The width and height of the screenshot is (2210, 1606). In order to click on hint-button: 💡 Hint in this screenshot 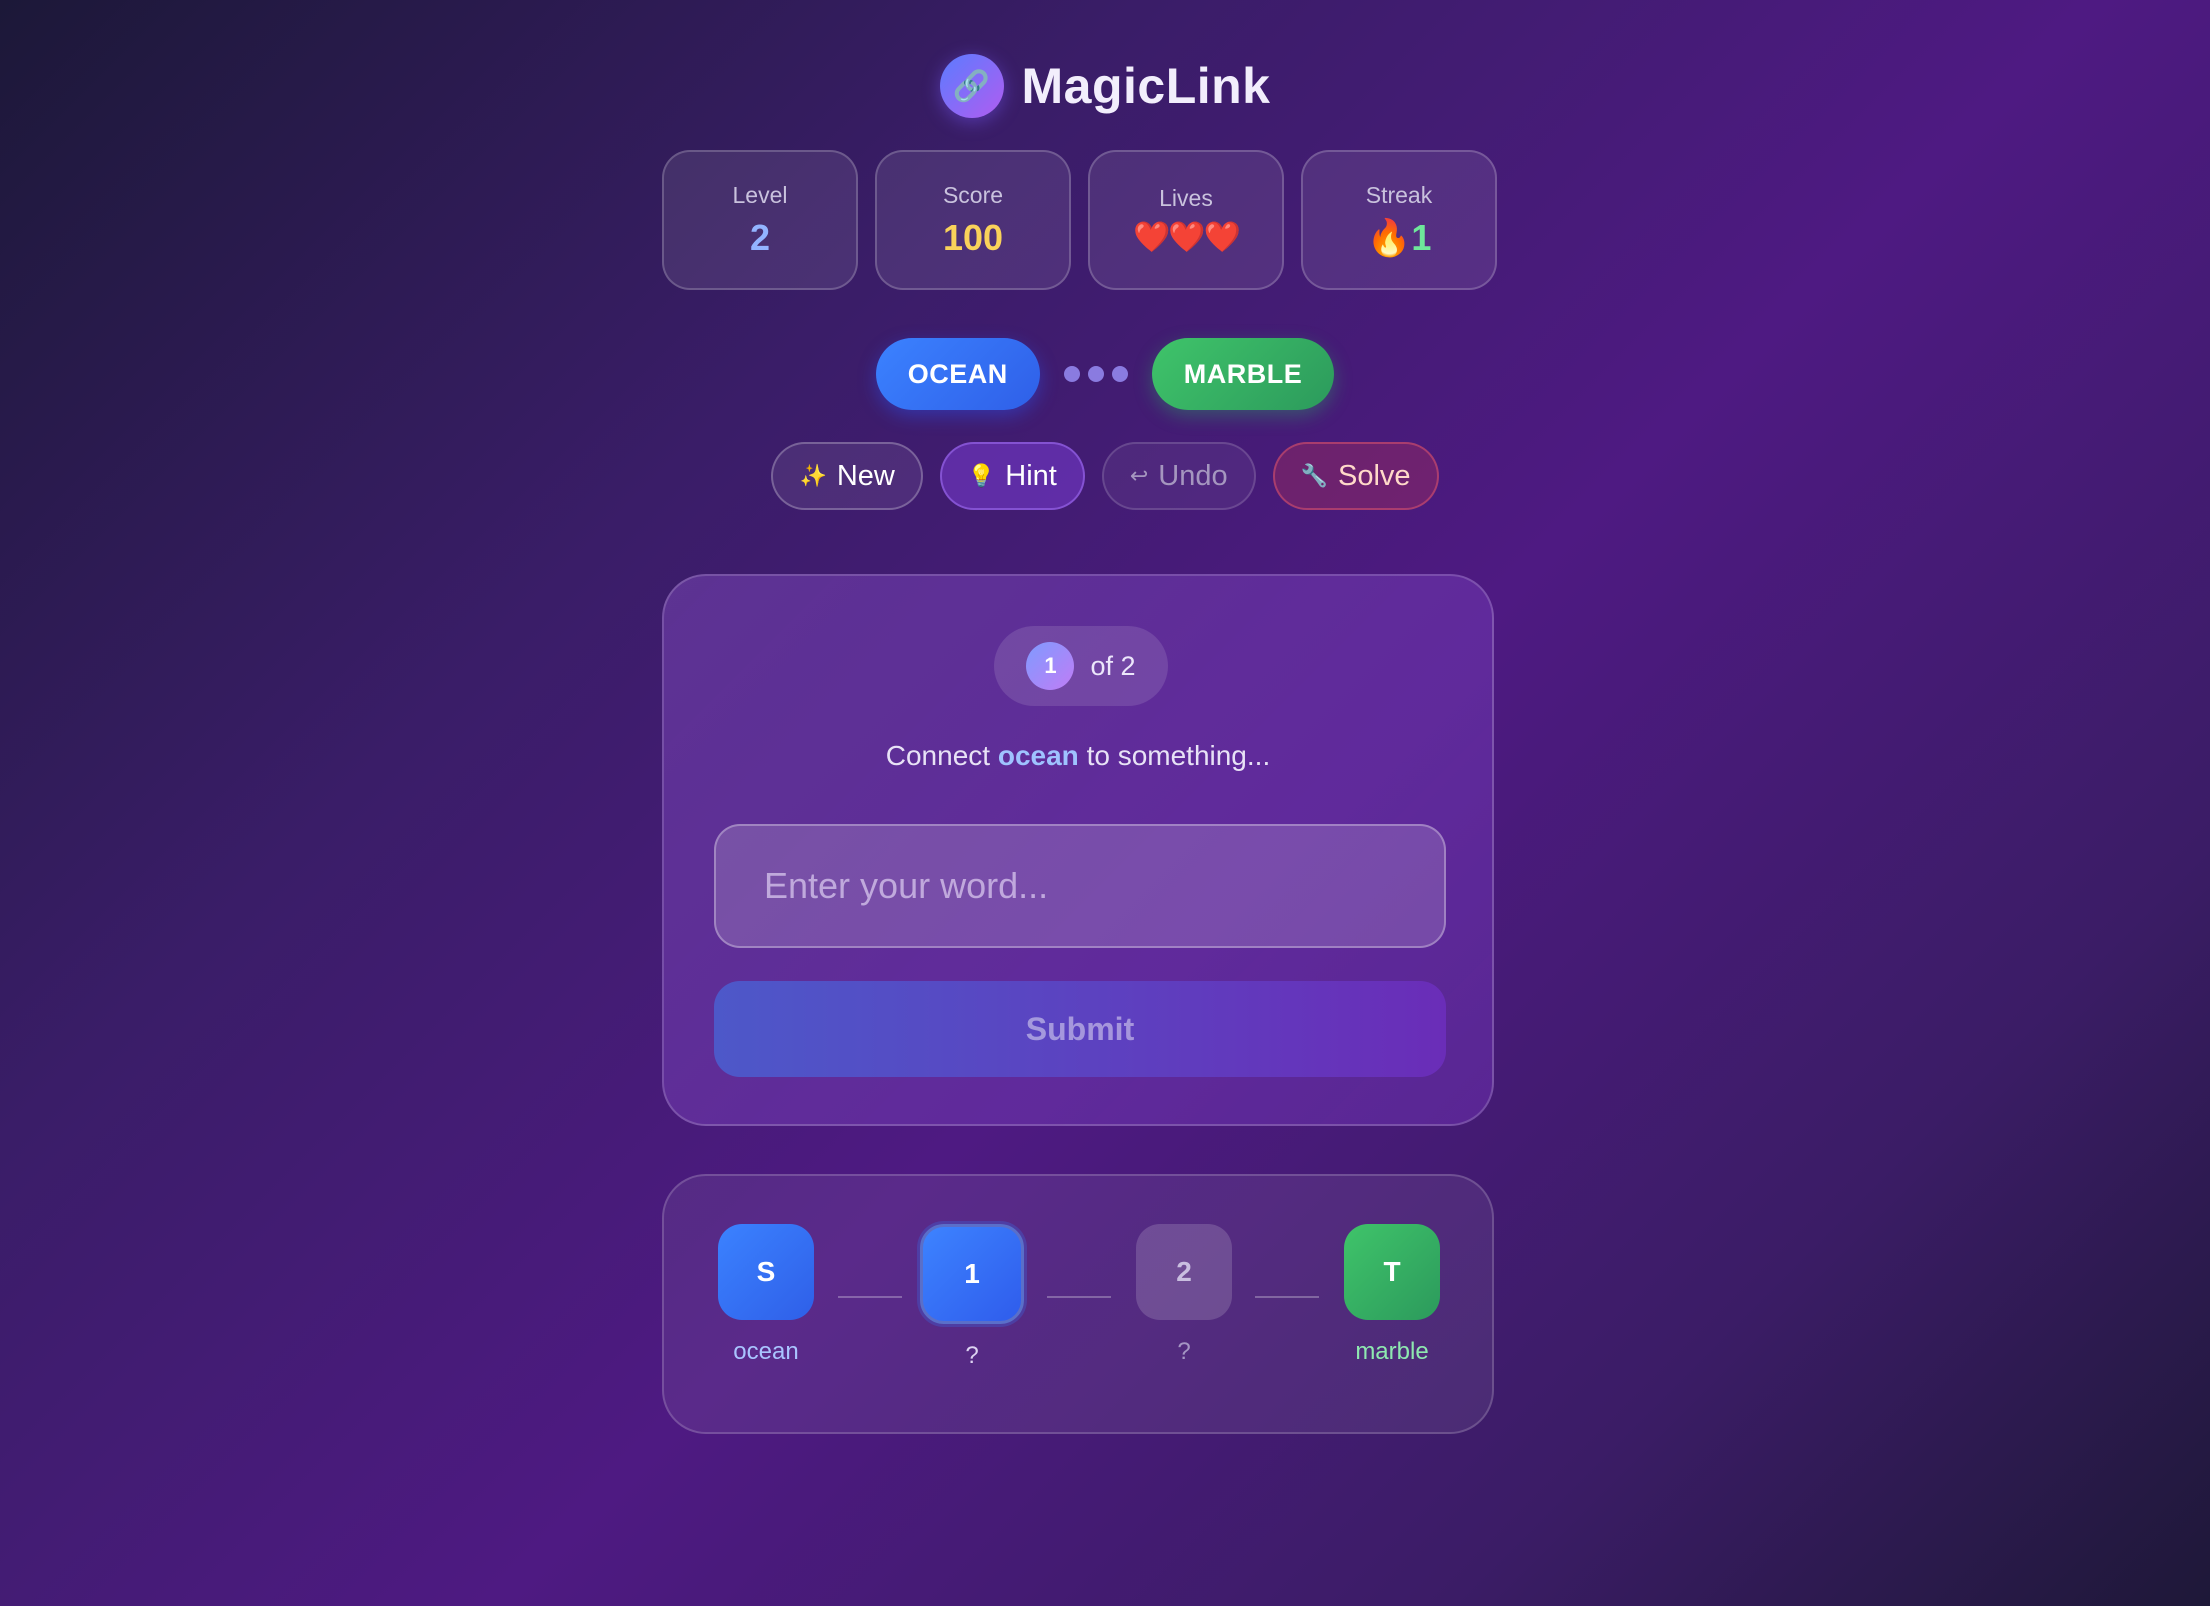, I will do `click(1012, 476)`.